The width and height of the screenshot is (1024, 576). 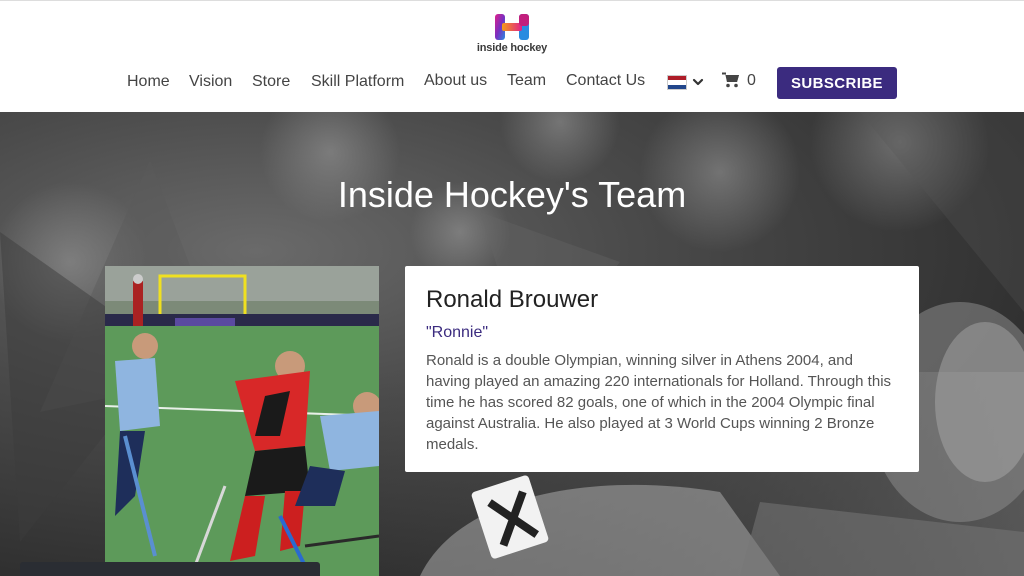 What do you see at coordinates (457, 332) in the screenshot?
I see `member-nickname: "Ronnie"` at bounding box center [457, 332].